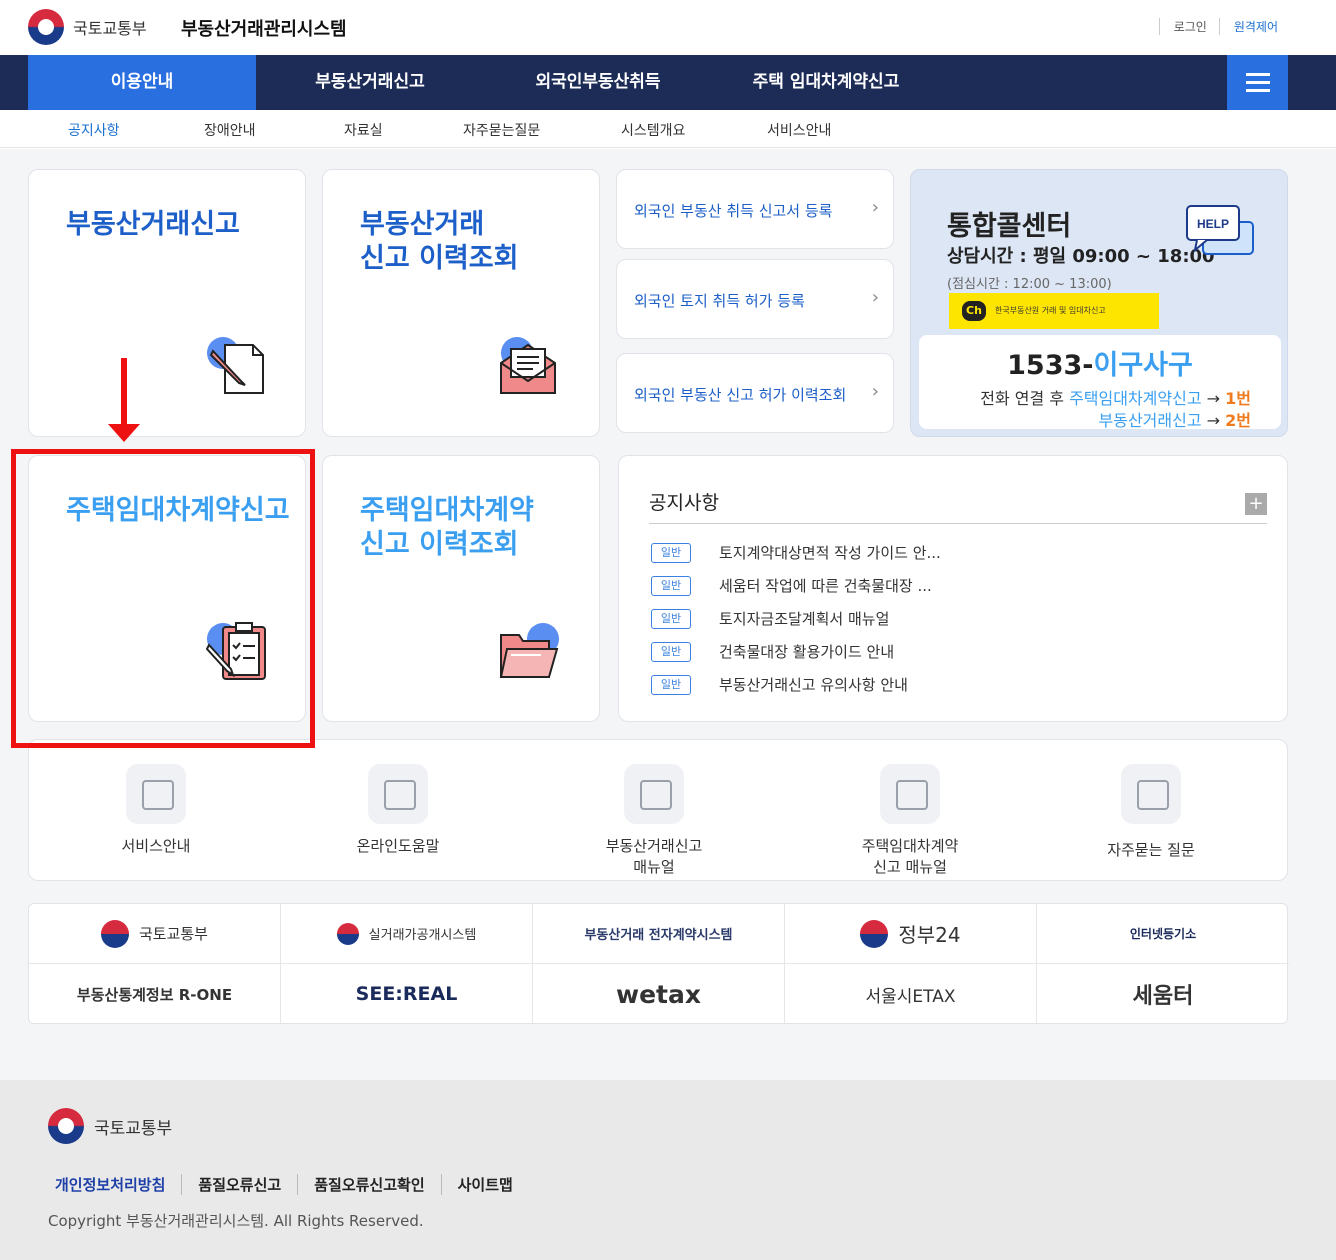 Image resolution: width=1336 pixels, height=1260 pixels. Describe the element at coordinates (422, 935) in the screenshot. I see `banner-label: 실거래가공개시스템` at that location.